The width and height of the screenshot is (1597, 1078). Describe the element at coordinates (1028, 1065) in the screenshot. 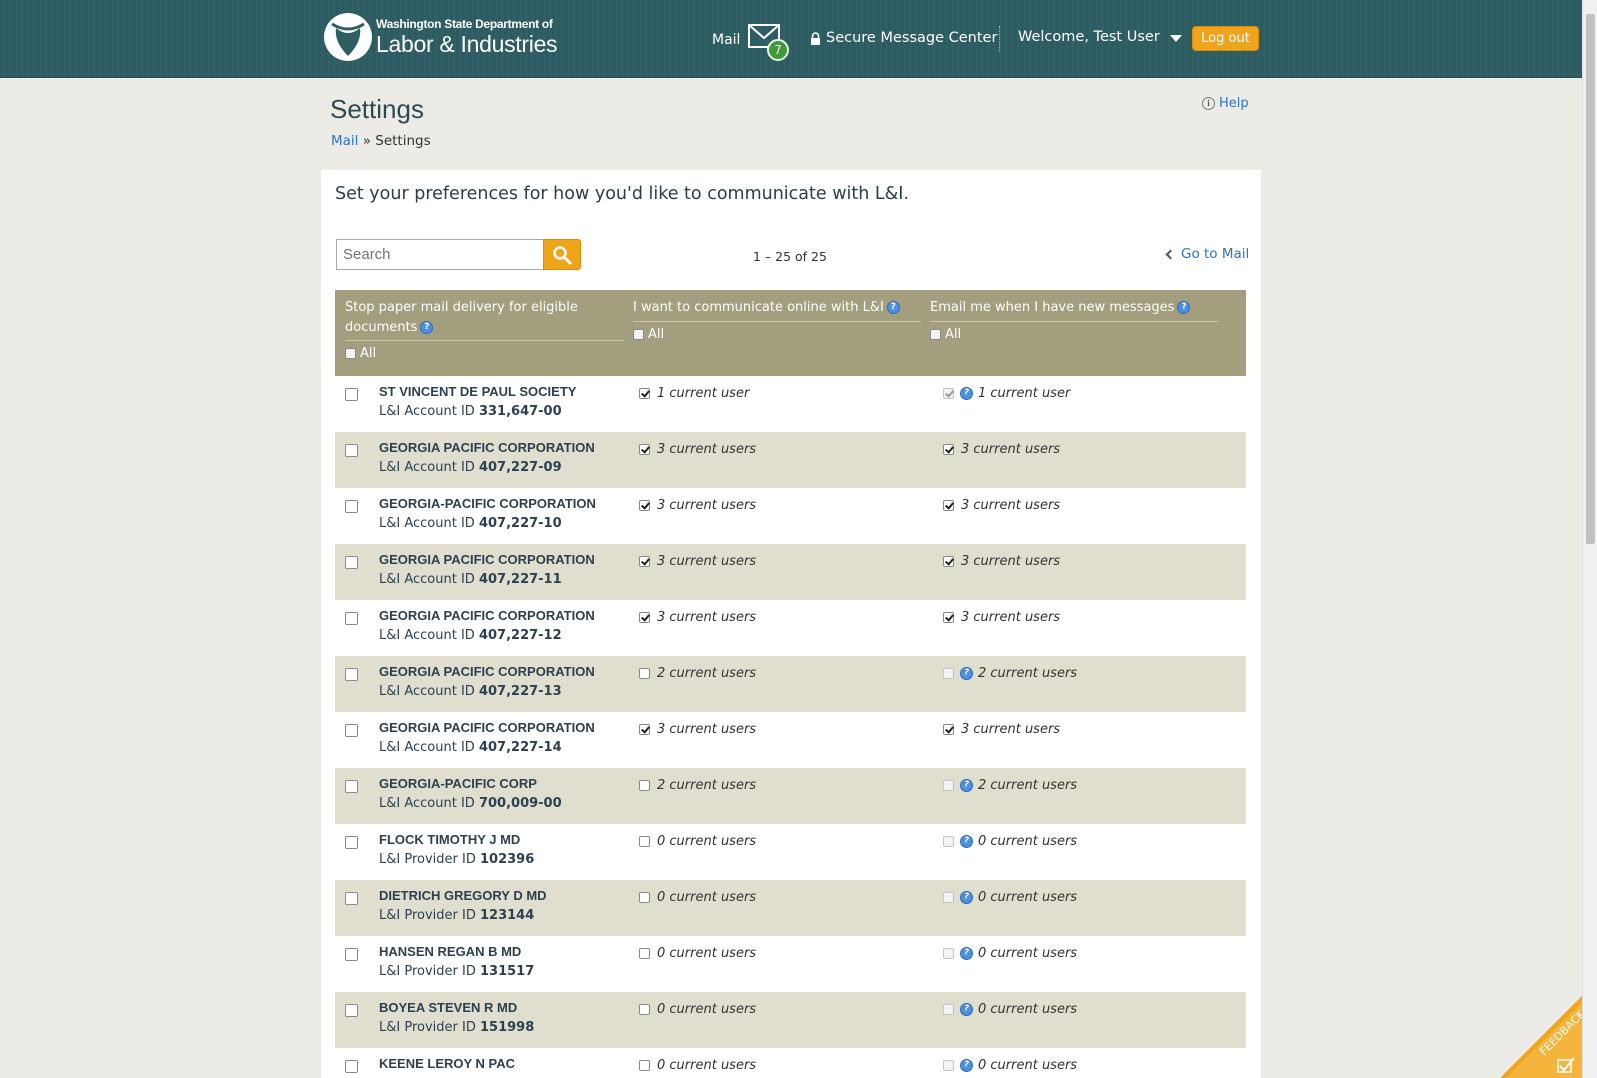

I see `email-user-count: 0 current users` at that location.